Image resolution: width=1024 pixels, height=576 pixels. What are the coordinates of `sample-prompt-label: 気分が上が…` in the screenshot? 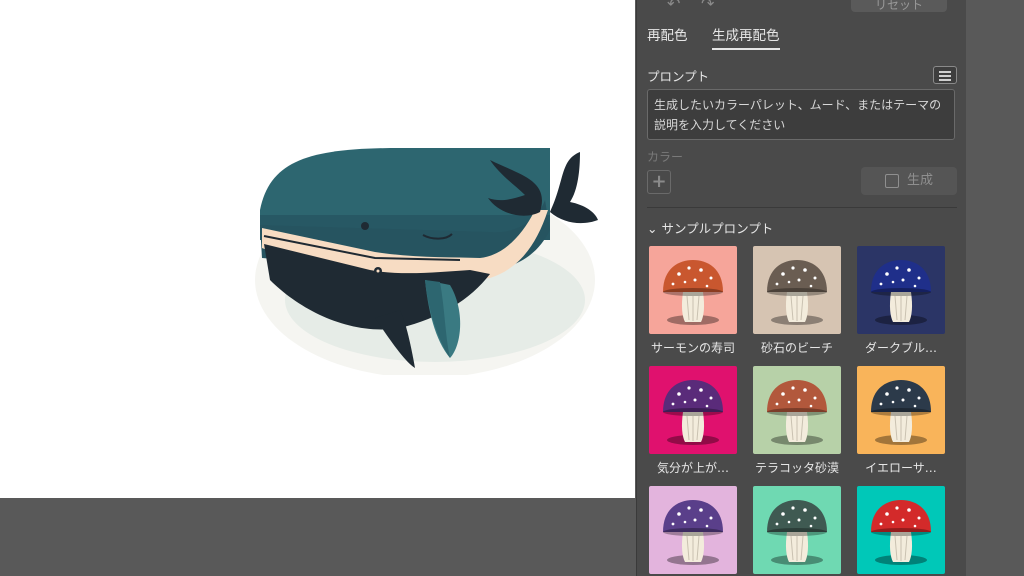 It's located at (692, 468).